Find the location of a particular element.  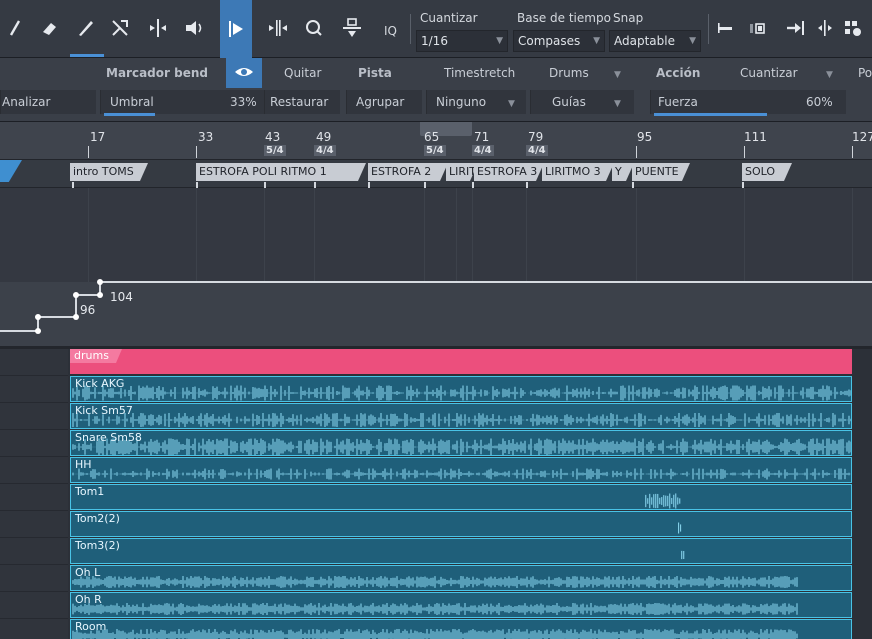

overflow-button: Po is located at coordinates (865, 73).